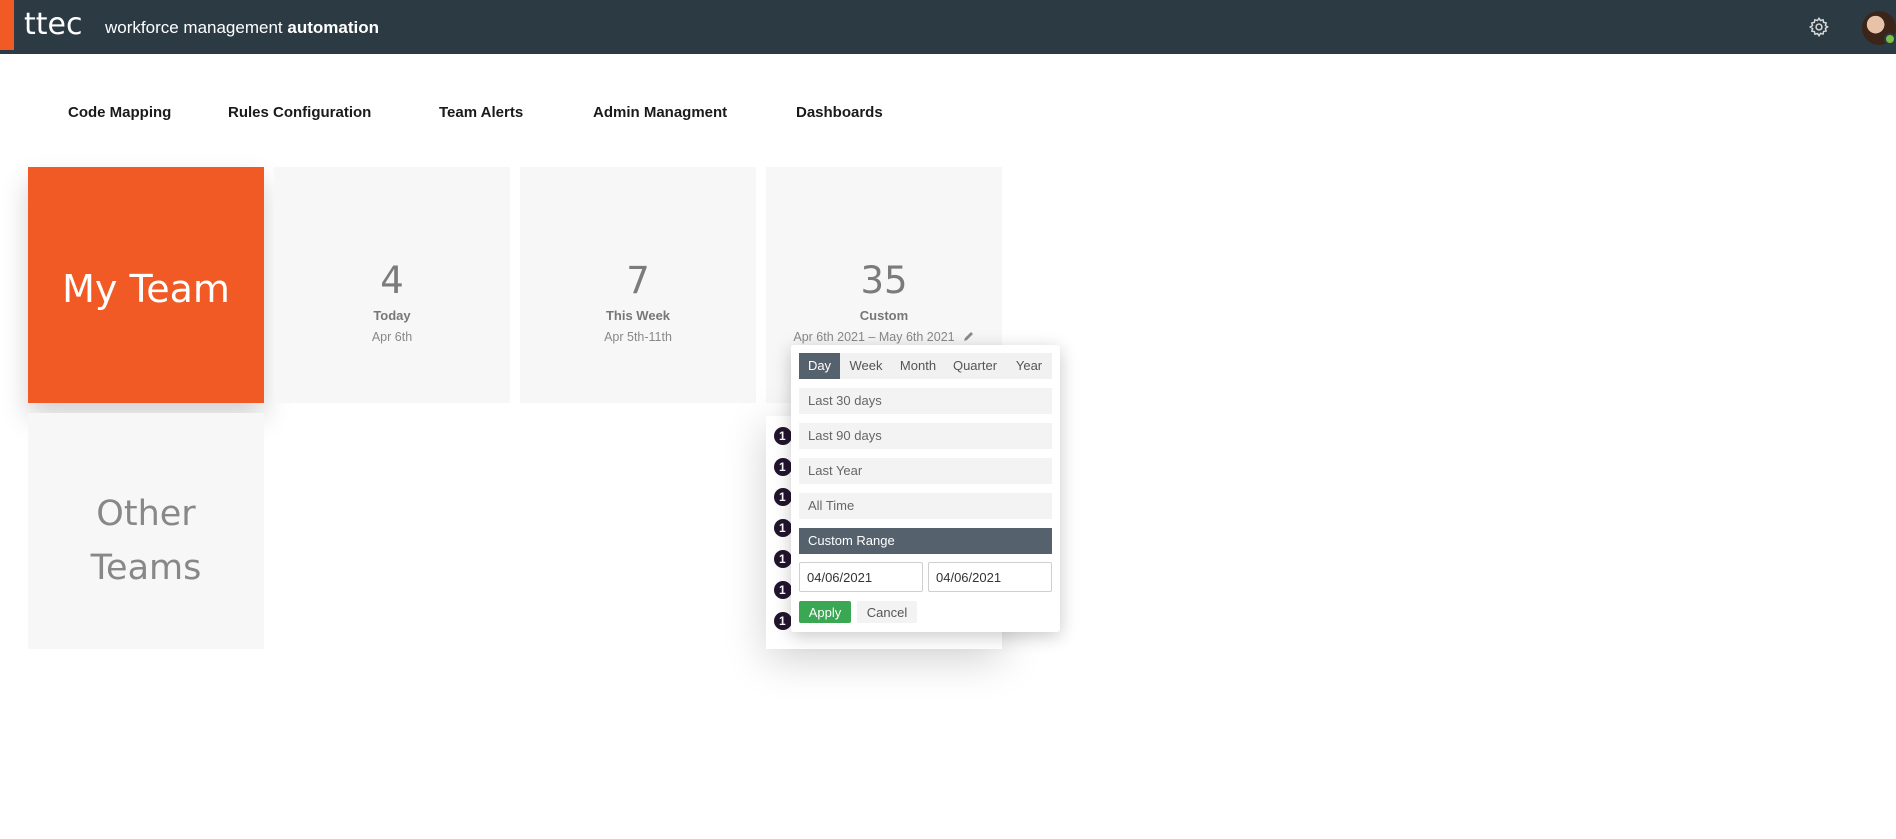 This screenshot has width=1896, height=839. Describe the element at coordinates (839, 112) in the screenshot. I see `nav-dashboards: Dashboards` at that location.